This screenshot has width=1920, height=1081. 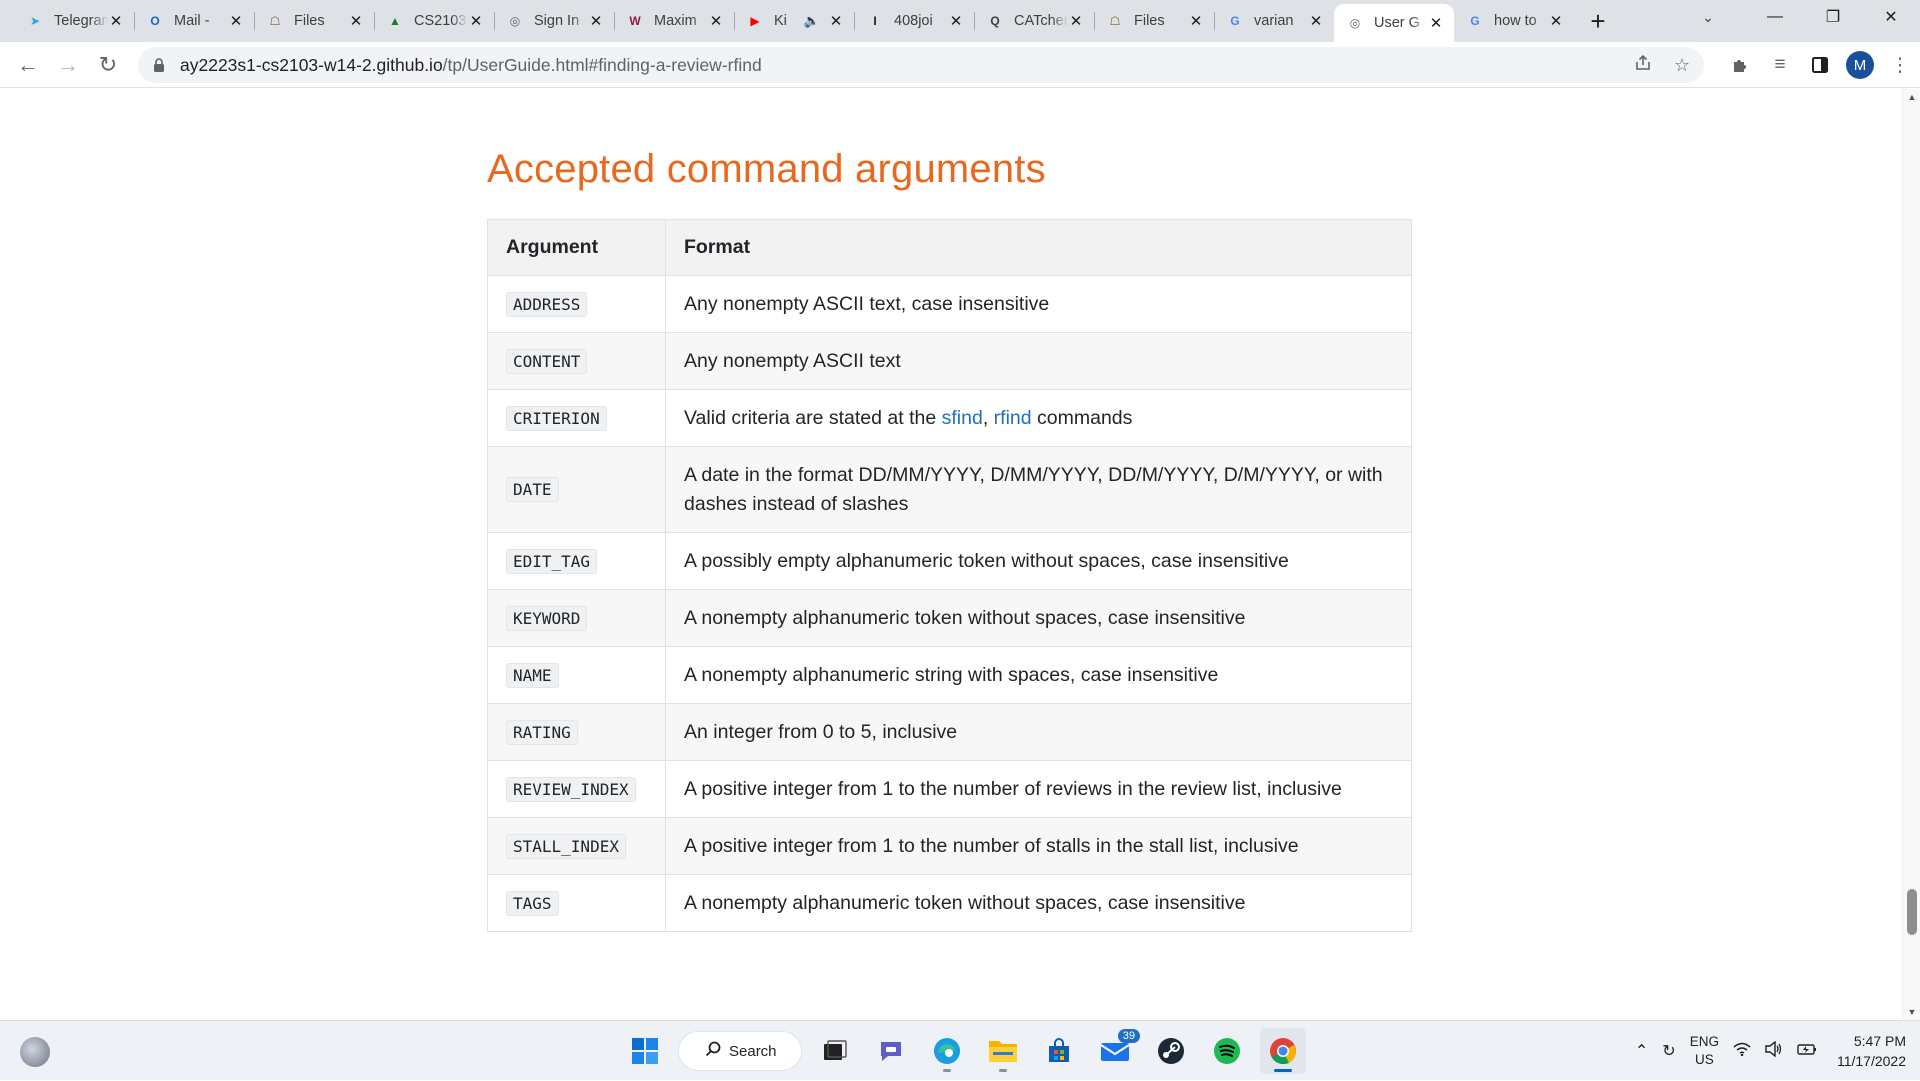 I want to click on reload-button: ↻, so click(x=108, y=65).